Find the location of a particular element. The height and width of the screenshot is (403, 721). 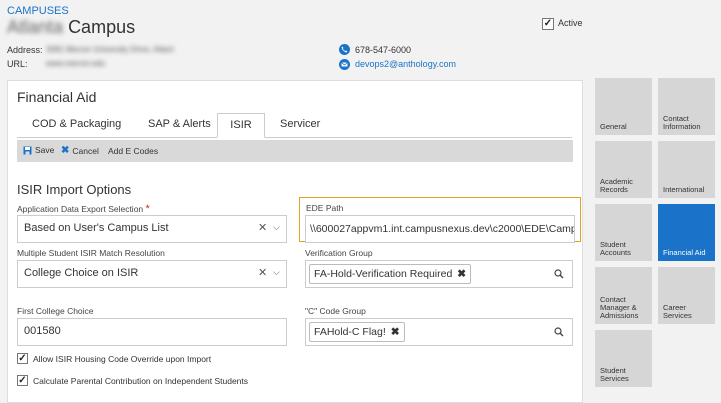

nav-tile-label: Student Accounts is located at coordinates (615, 248).